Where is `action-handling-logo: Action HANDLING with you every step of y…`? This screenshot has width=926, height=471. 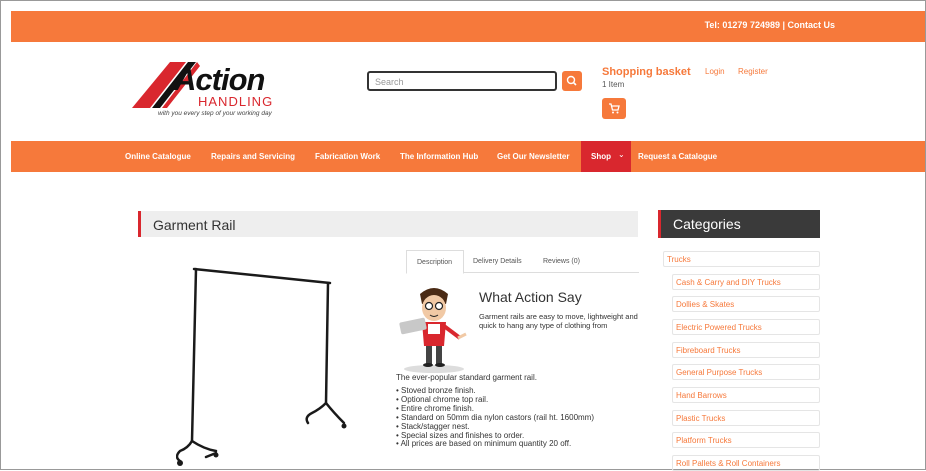
action-handling-logo: Action HANDLING with you every step of y… is located at coordinates (230, 91).